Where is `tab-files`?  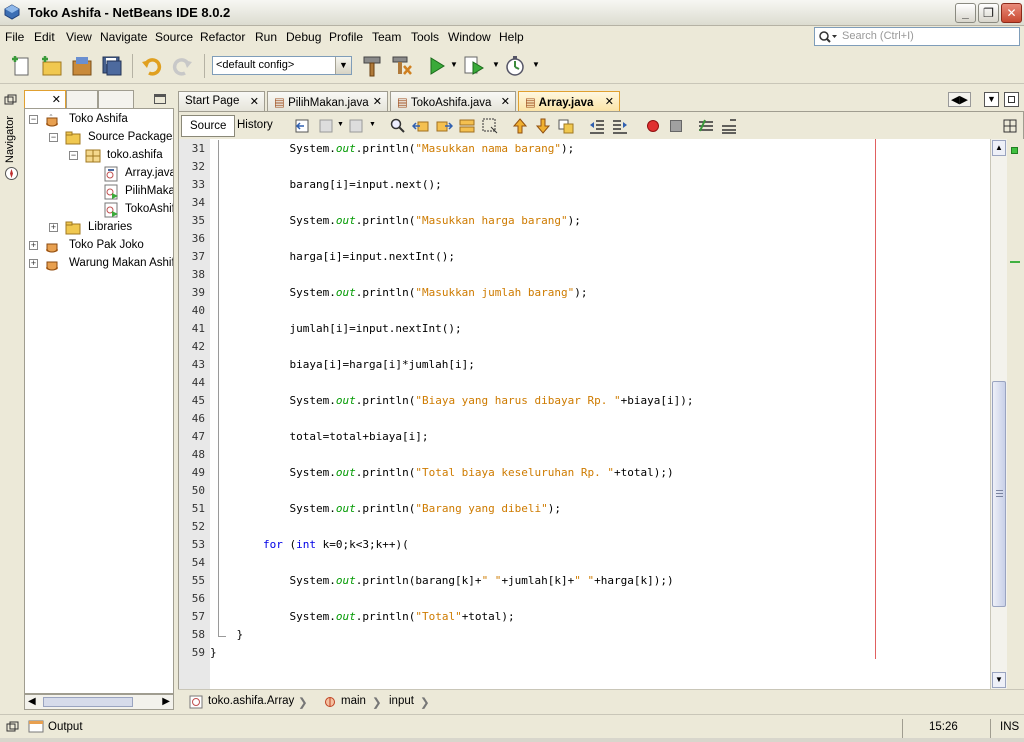 tab-files is located at coordinates (82, 100).